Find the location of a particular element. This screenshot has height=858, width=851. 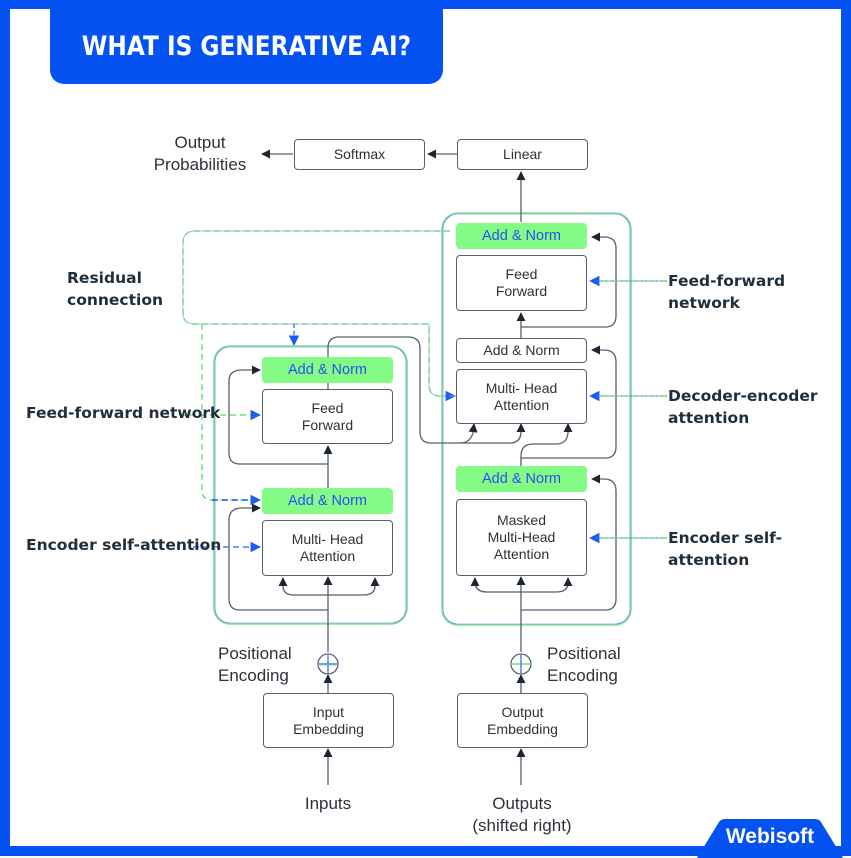

outputs-line1: Outputs is located at coordinates (522, 803).